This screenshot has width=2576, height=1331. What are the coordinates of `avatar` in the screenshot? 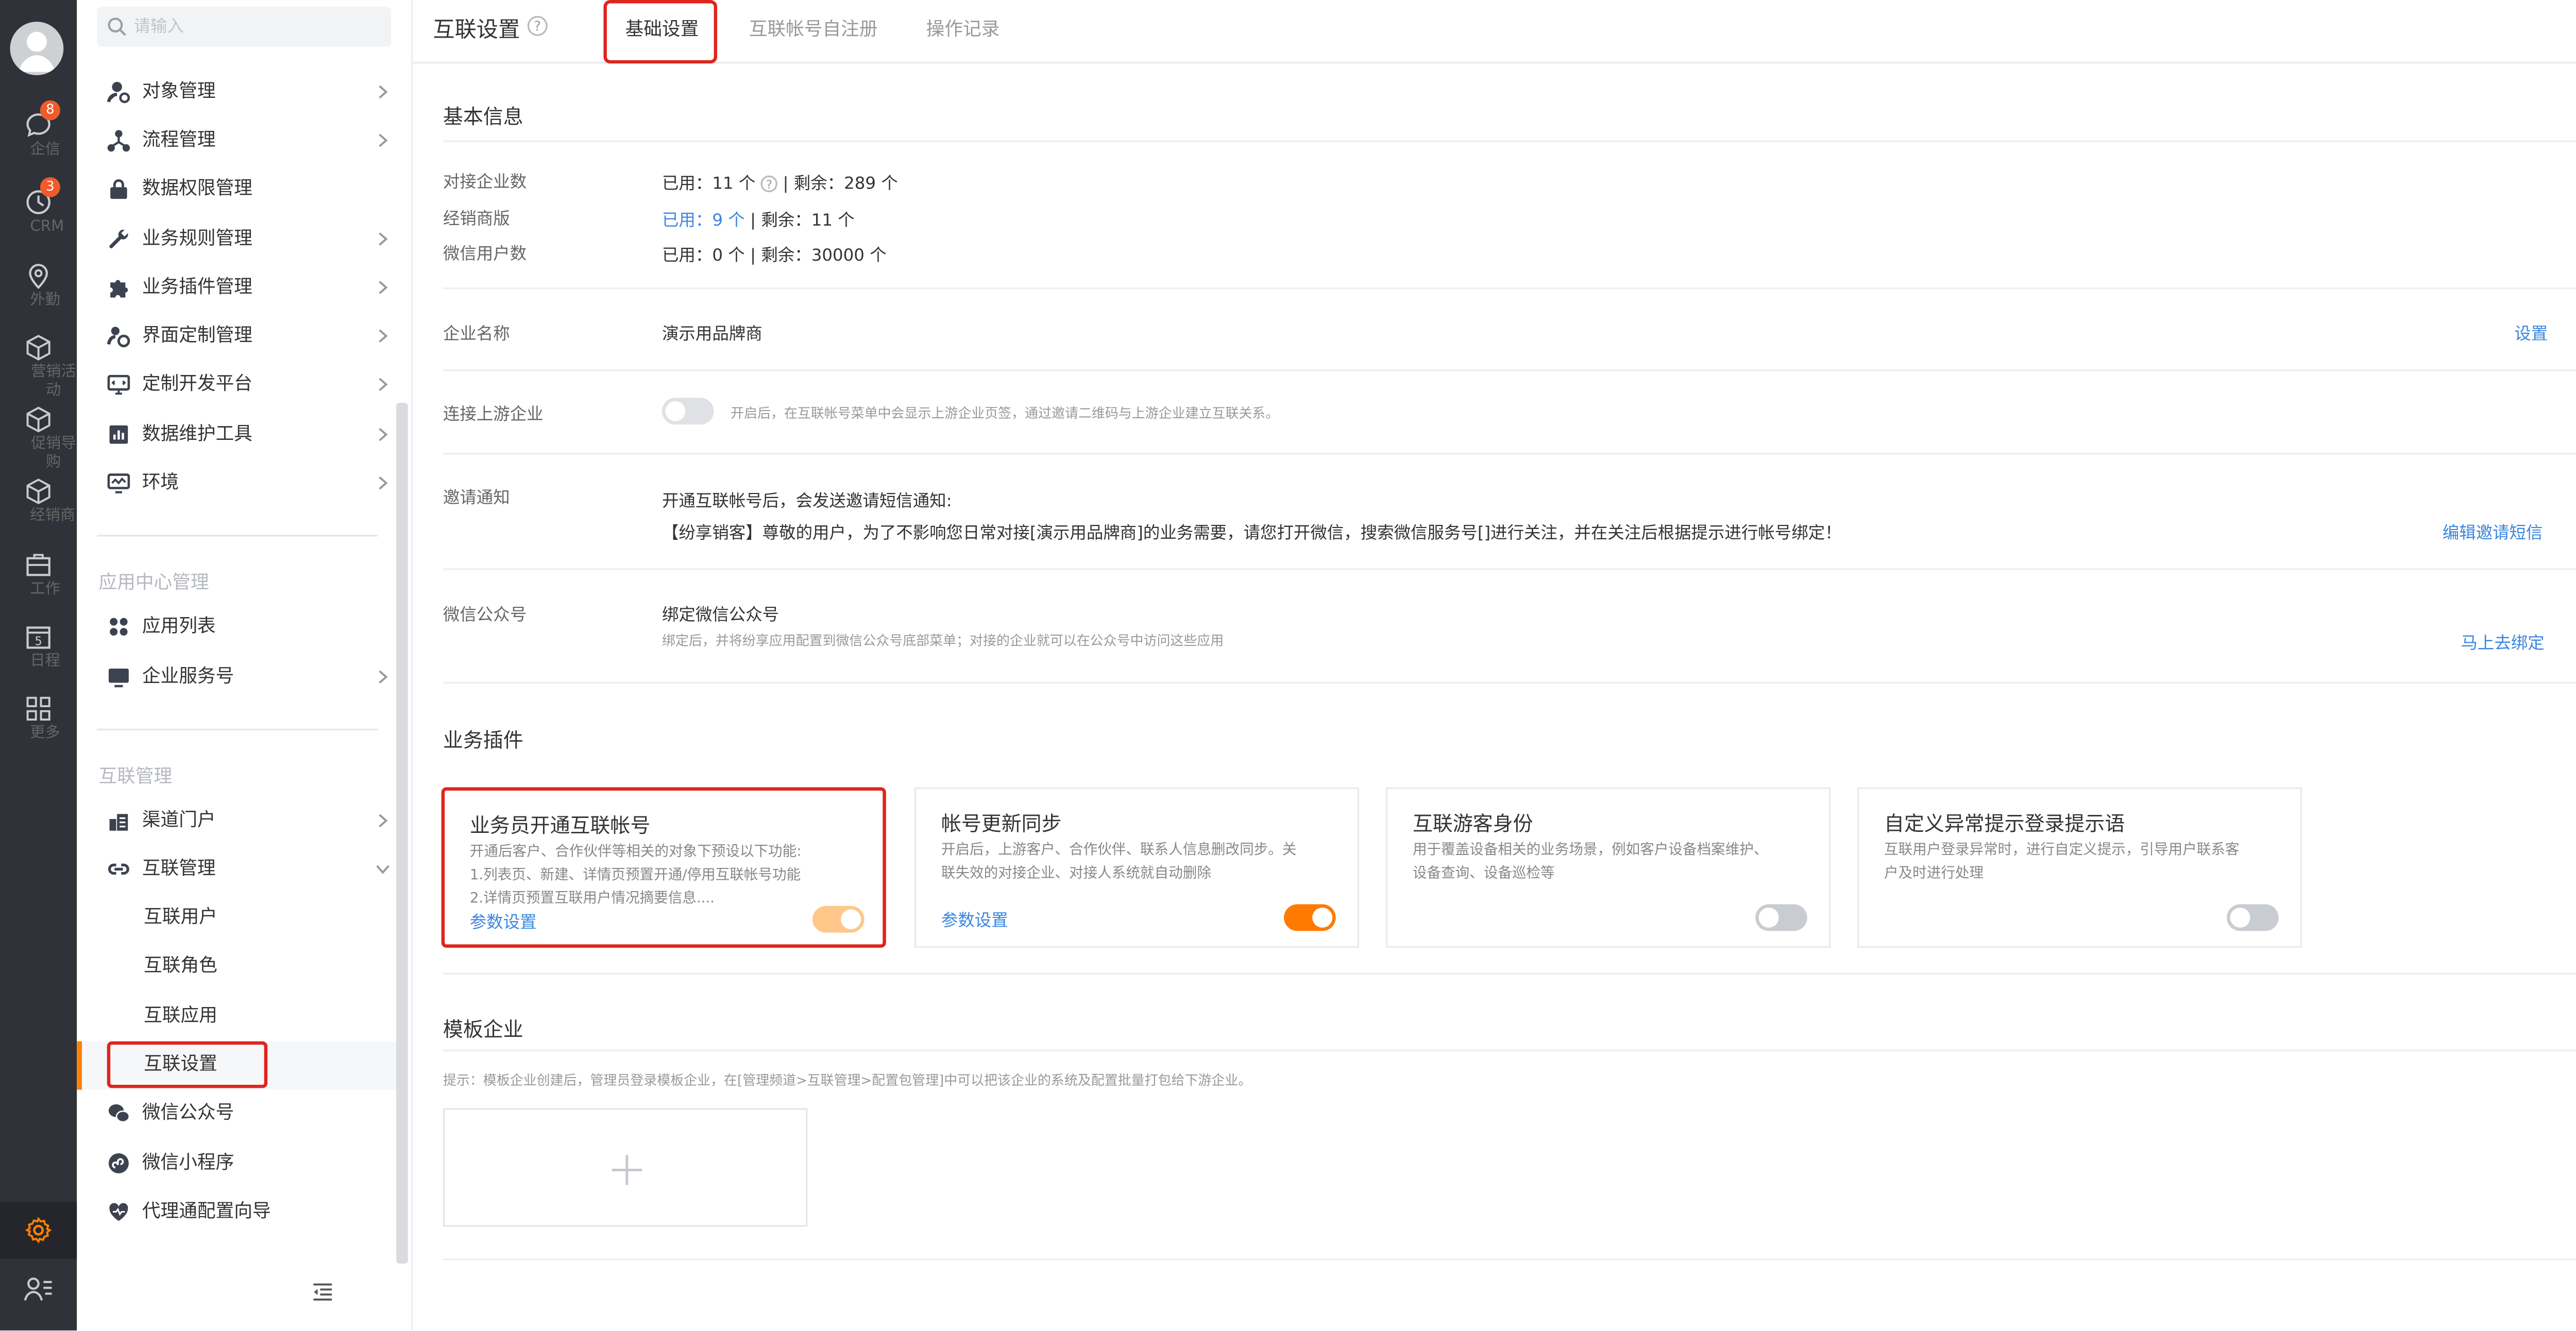 It's located at (37, 49).